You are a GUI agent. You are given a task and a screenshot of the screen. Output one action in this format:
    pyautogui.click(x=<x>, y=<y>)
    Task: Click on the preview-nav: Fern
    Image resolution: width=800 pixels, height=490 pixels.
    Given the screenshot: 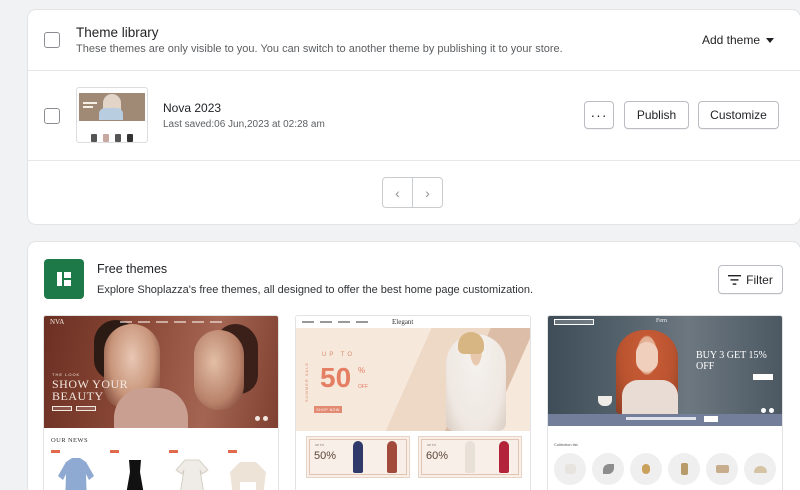 What is the action you would take?
    pyautogui.click(x=665, y=322)
    